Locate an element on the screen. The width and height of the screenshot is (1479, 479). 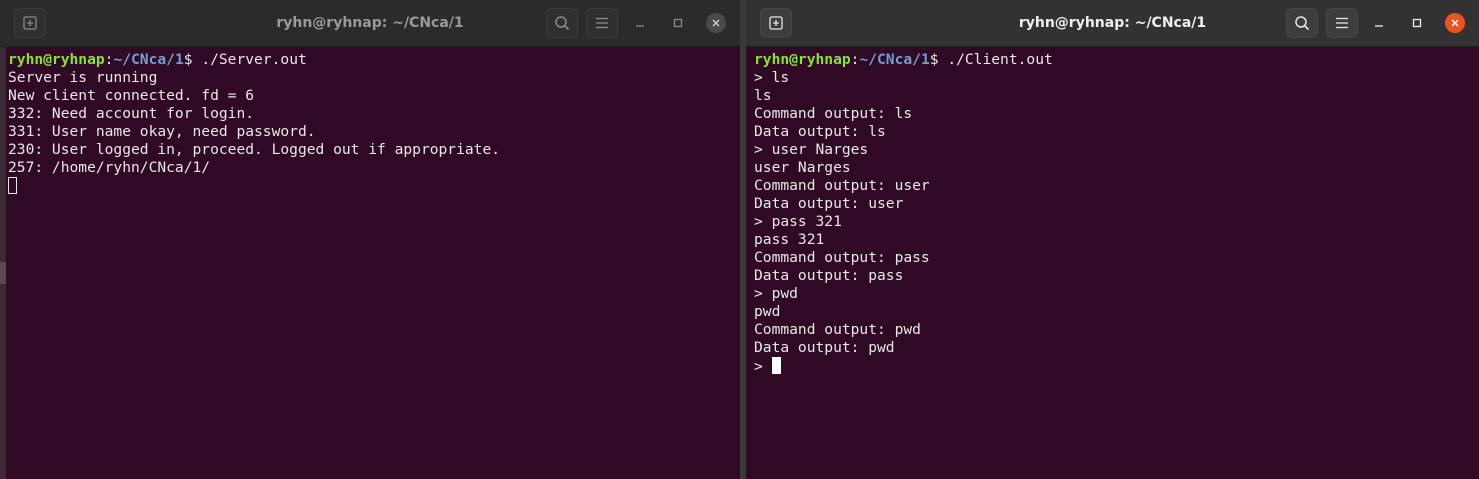
output-line: New client connected. fd = 6 is located at coordinates (131, 95).